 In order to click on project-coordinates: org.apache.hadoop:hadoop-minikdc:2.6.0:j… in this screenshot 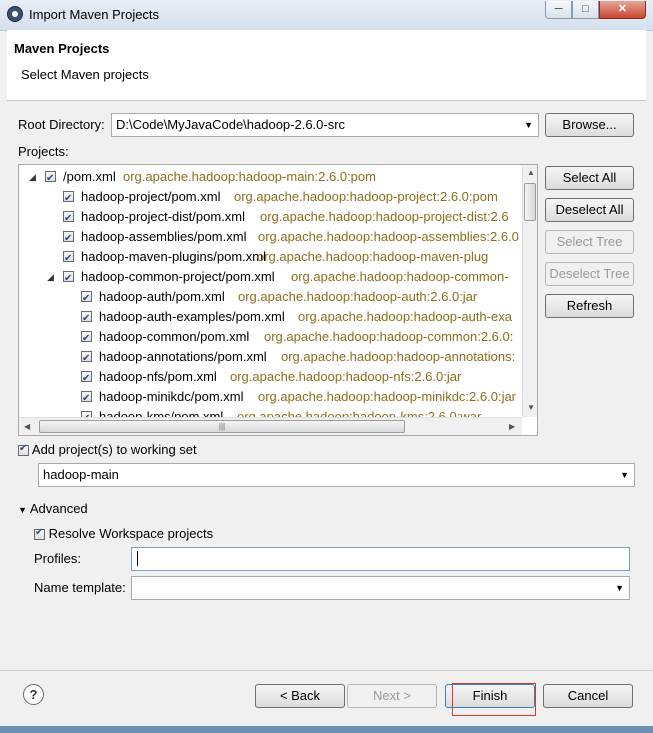, I will do `click(387, 396)`.